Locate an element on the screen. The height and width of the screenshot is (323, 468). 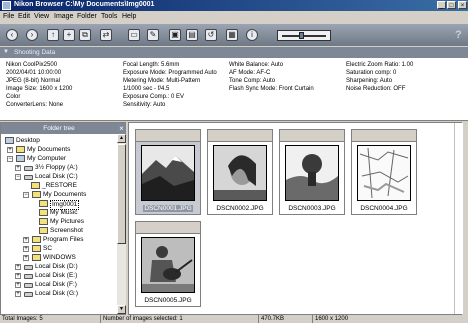
thumbnail-image-map is located at coordinates (384, 173).